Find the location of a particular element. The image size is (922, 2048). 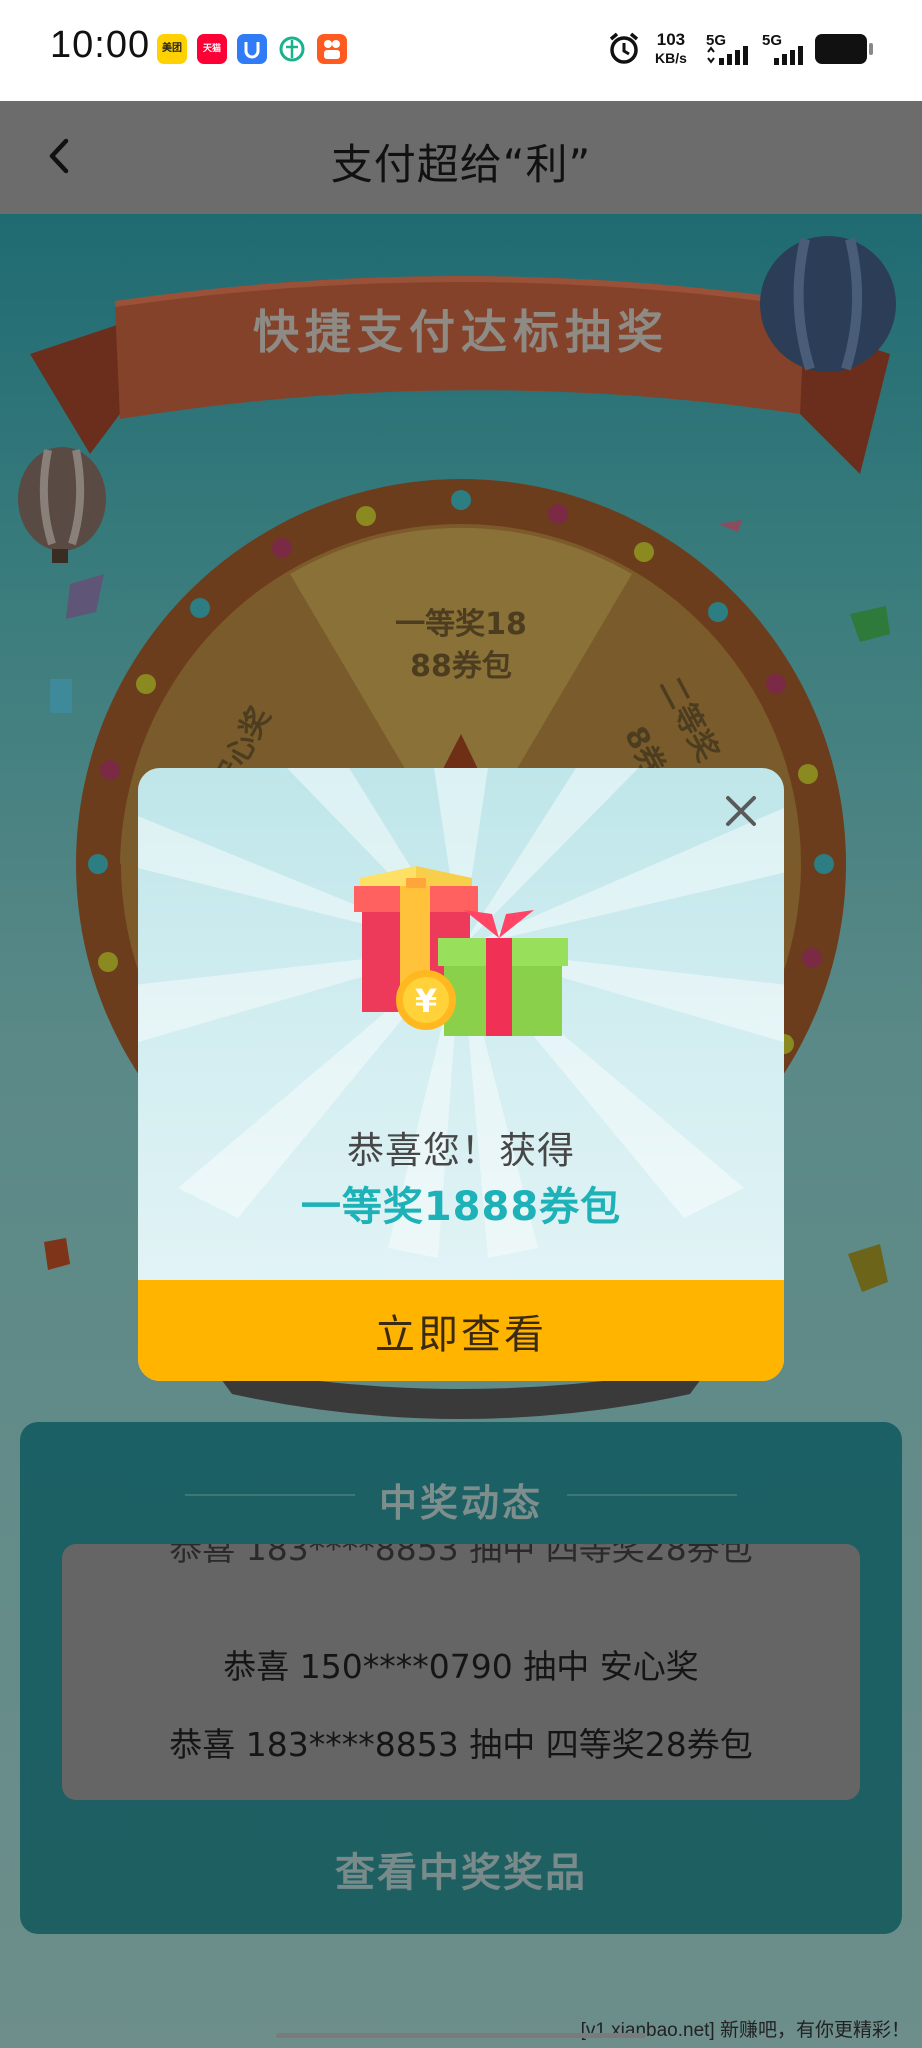

alarm-icon is located at coordinates (624, 50).